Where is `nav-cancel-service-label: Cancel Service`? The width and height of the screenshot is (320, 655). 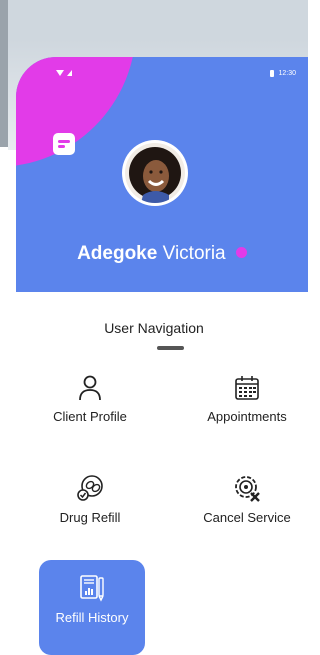 nav-cancel-service-label: Cancel Service is located at coordinates (247, 517).